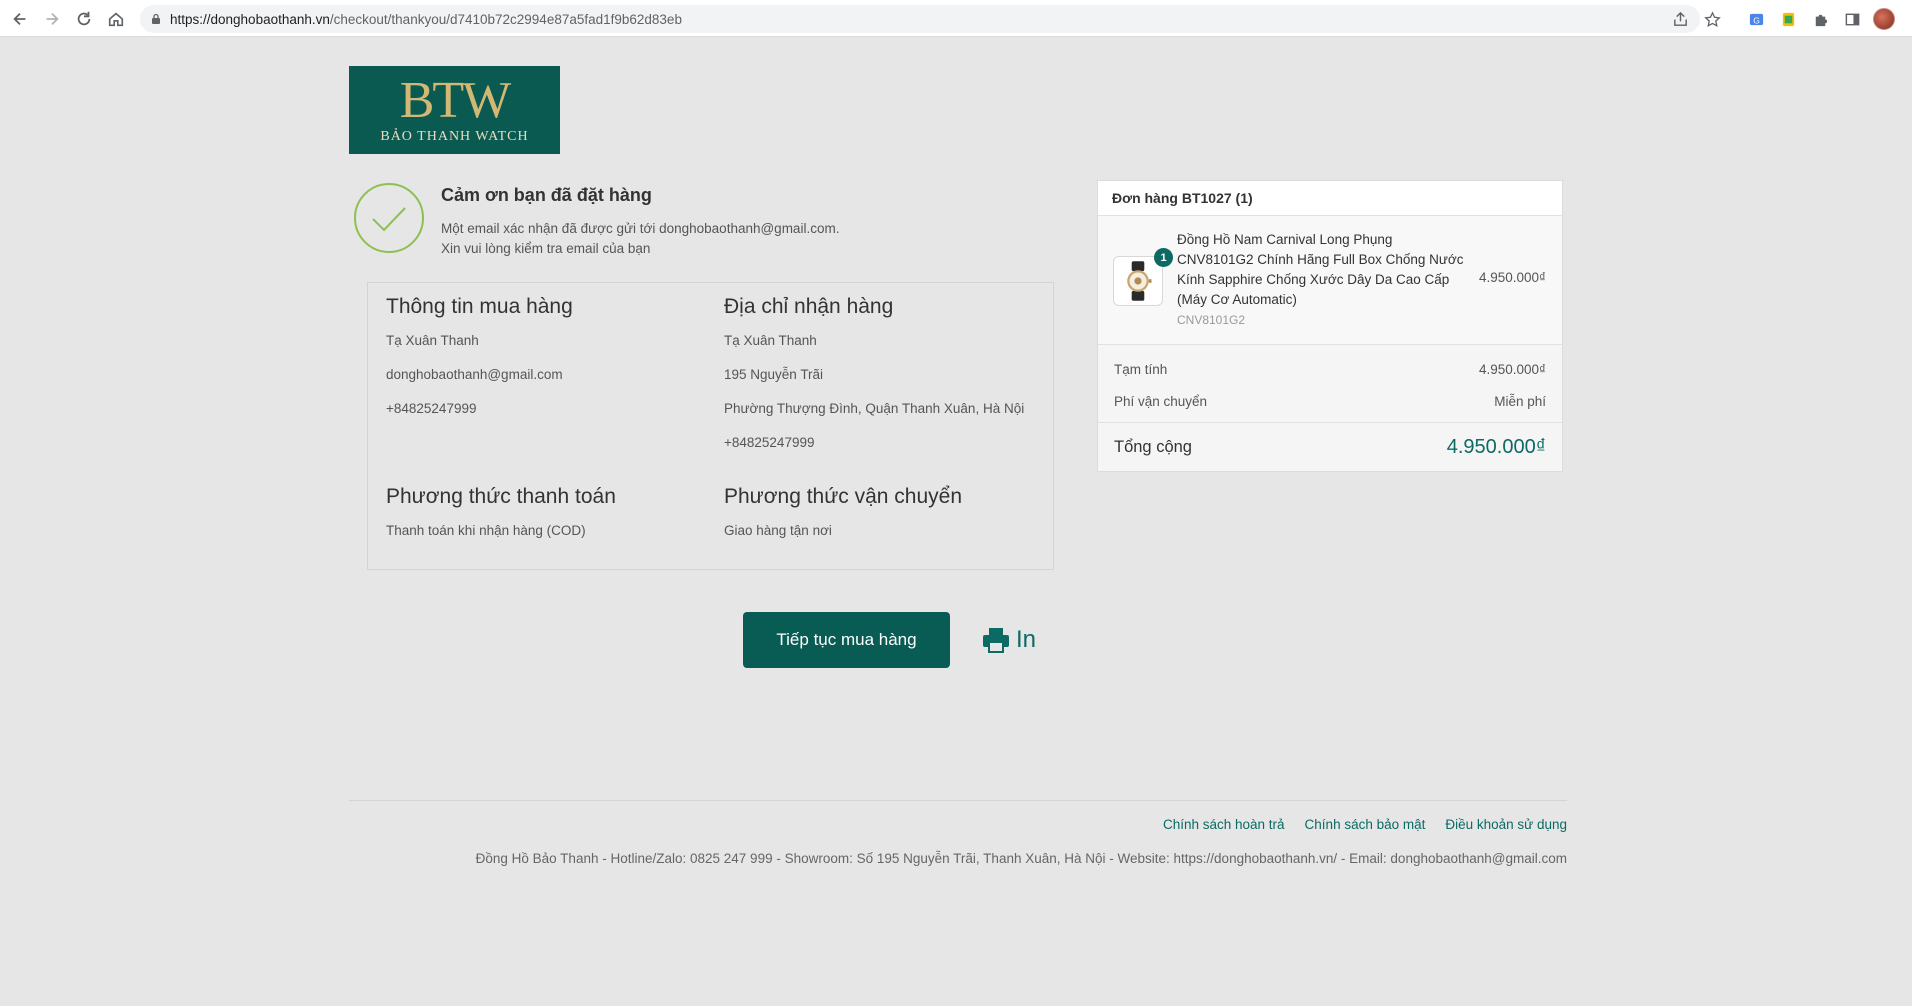 The image size is (1912, 1006). What do you see at coordinates (1330, 369) in the screenshot?
I see `subtotal-row: Tạm tính 4.950.000₫` at bounding box center [1330, 369].